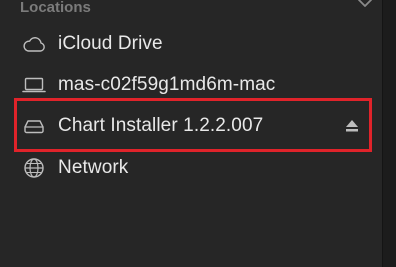 This screenshot has height=267, width=396. I want to click on section-title: Locations, so click(55, 8).